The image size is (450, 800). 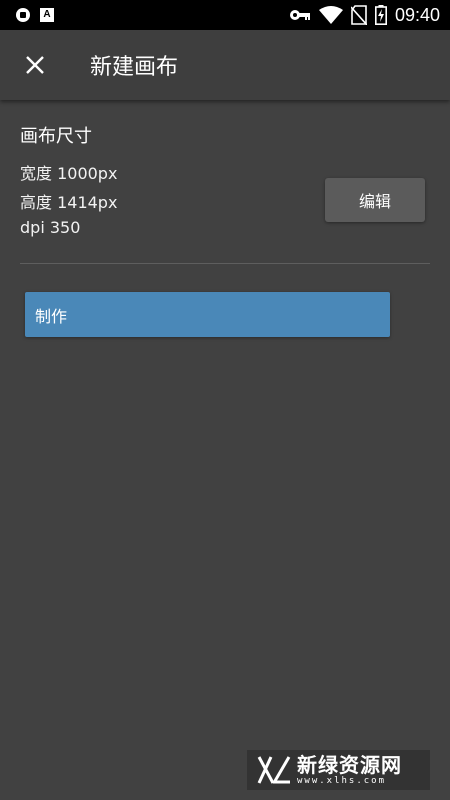 I want to click on divider, so click(x=225, y=263).